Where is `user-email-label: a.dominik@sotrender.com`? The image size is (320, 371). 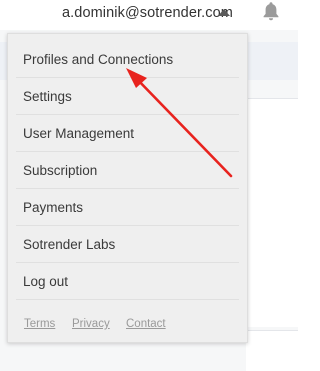 user-email-label: a.dominik@sotrender.com is located at coordinates (147, 13).